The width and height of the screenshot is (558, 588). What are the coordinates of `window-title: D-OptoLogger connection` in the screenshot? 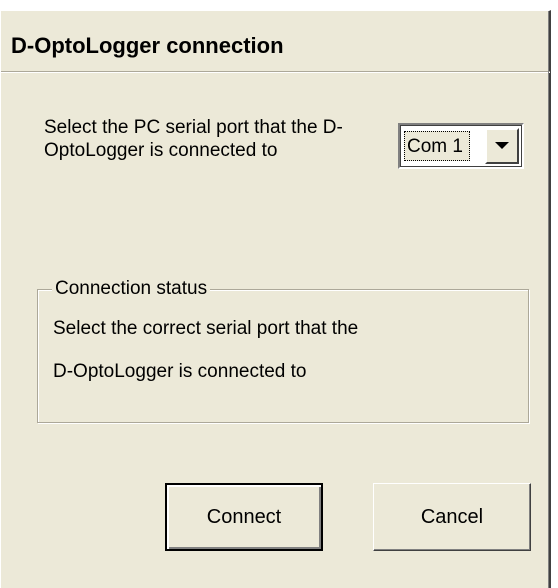 It's located at (147, 45).